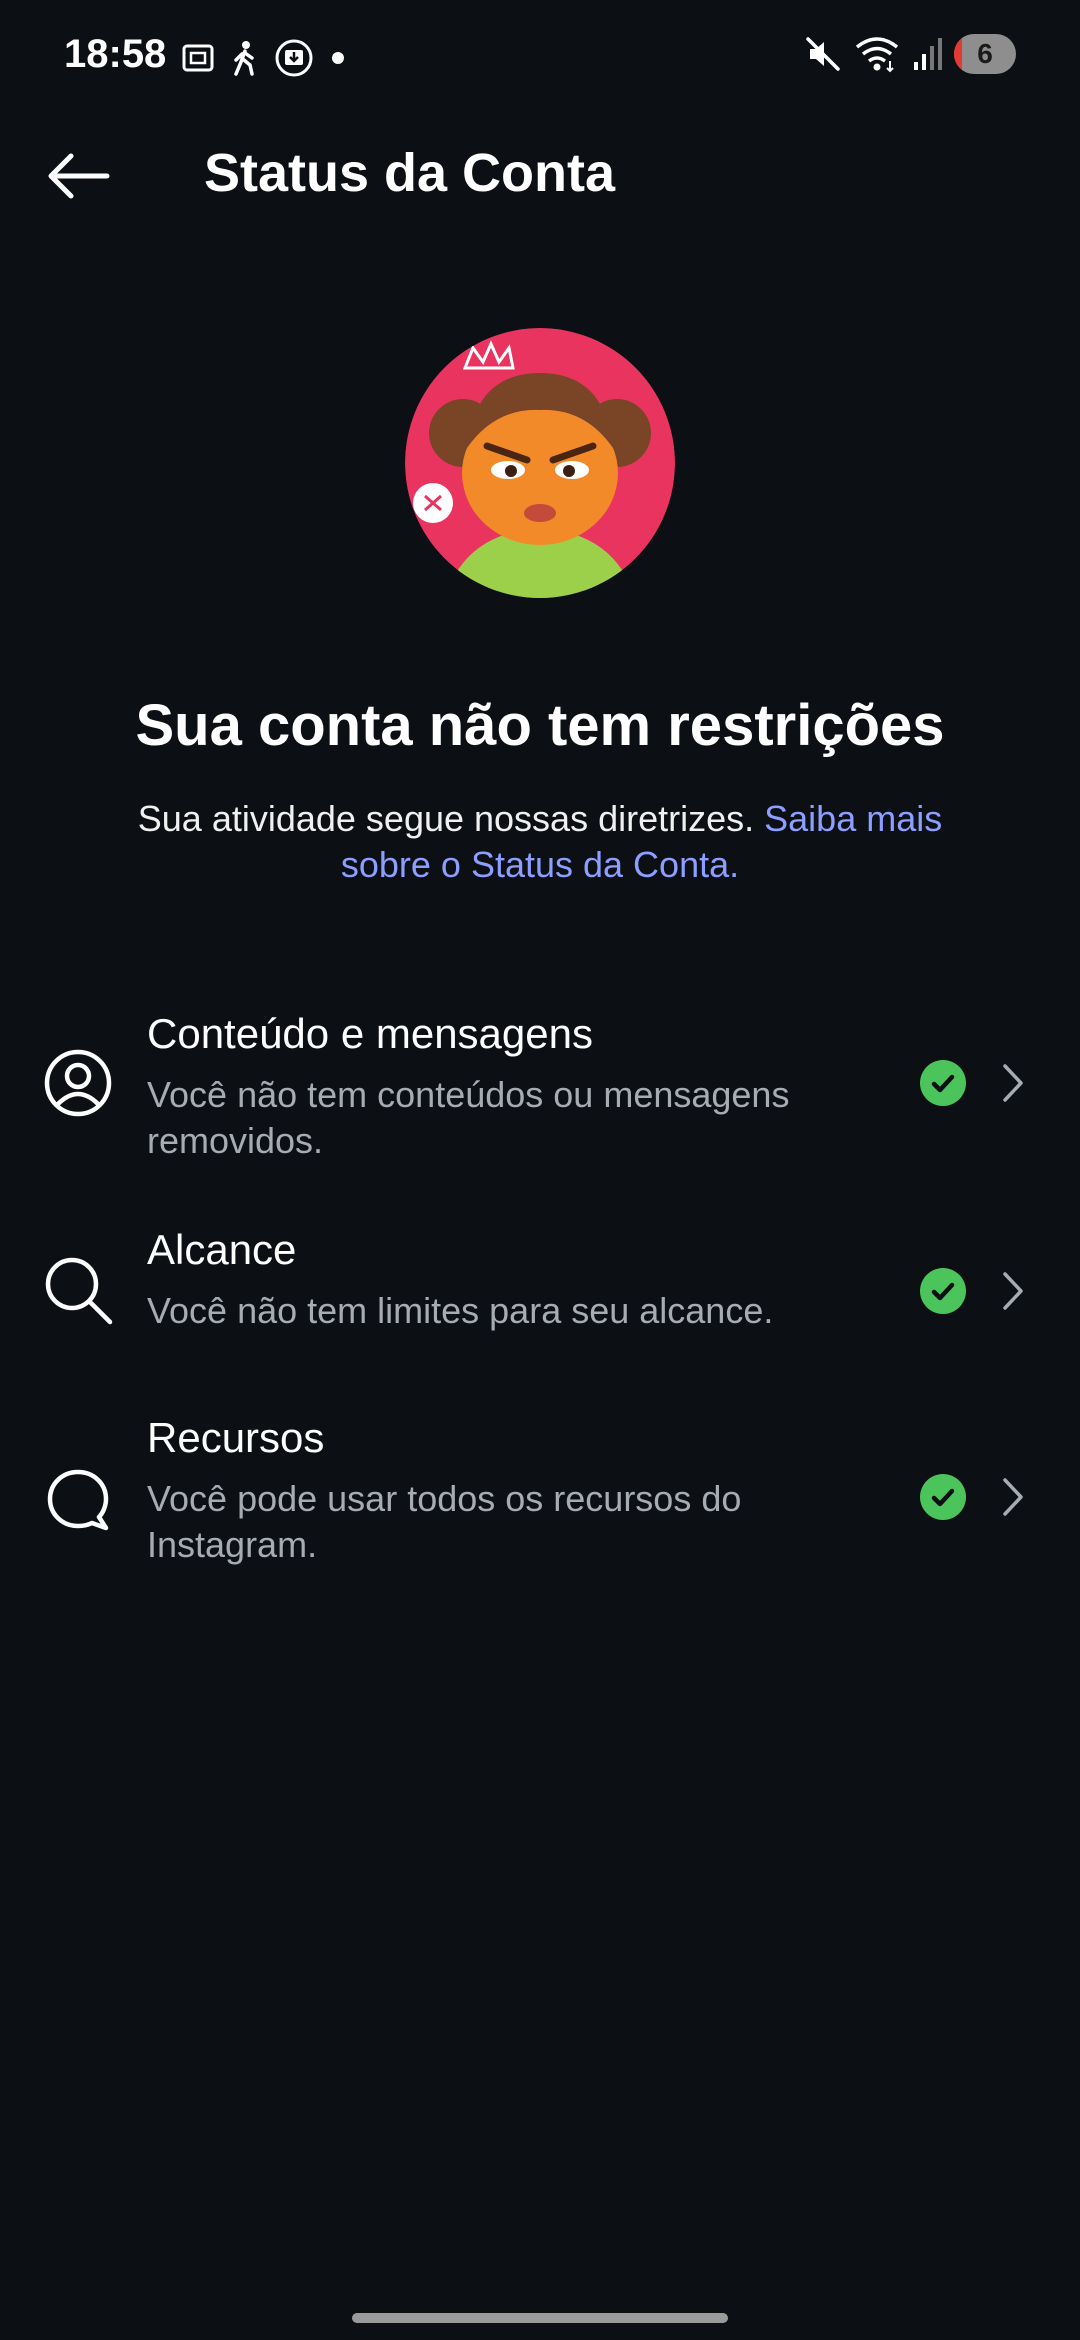  I want to click on walking-icon, so click(244, 58).